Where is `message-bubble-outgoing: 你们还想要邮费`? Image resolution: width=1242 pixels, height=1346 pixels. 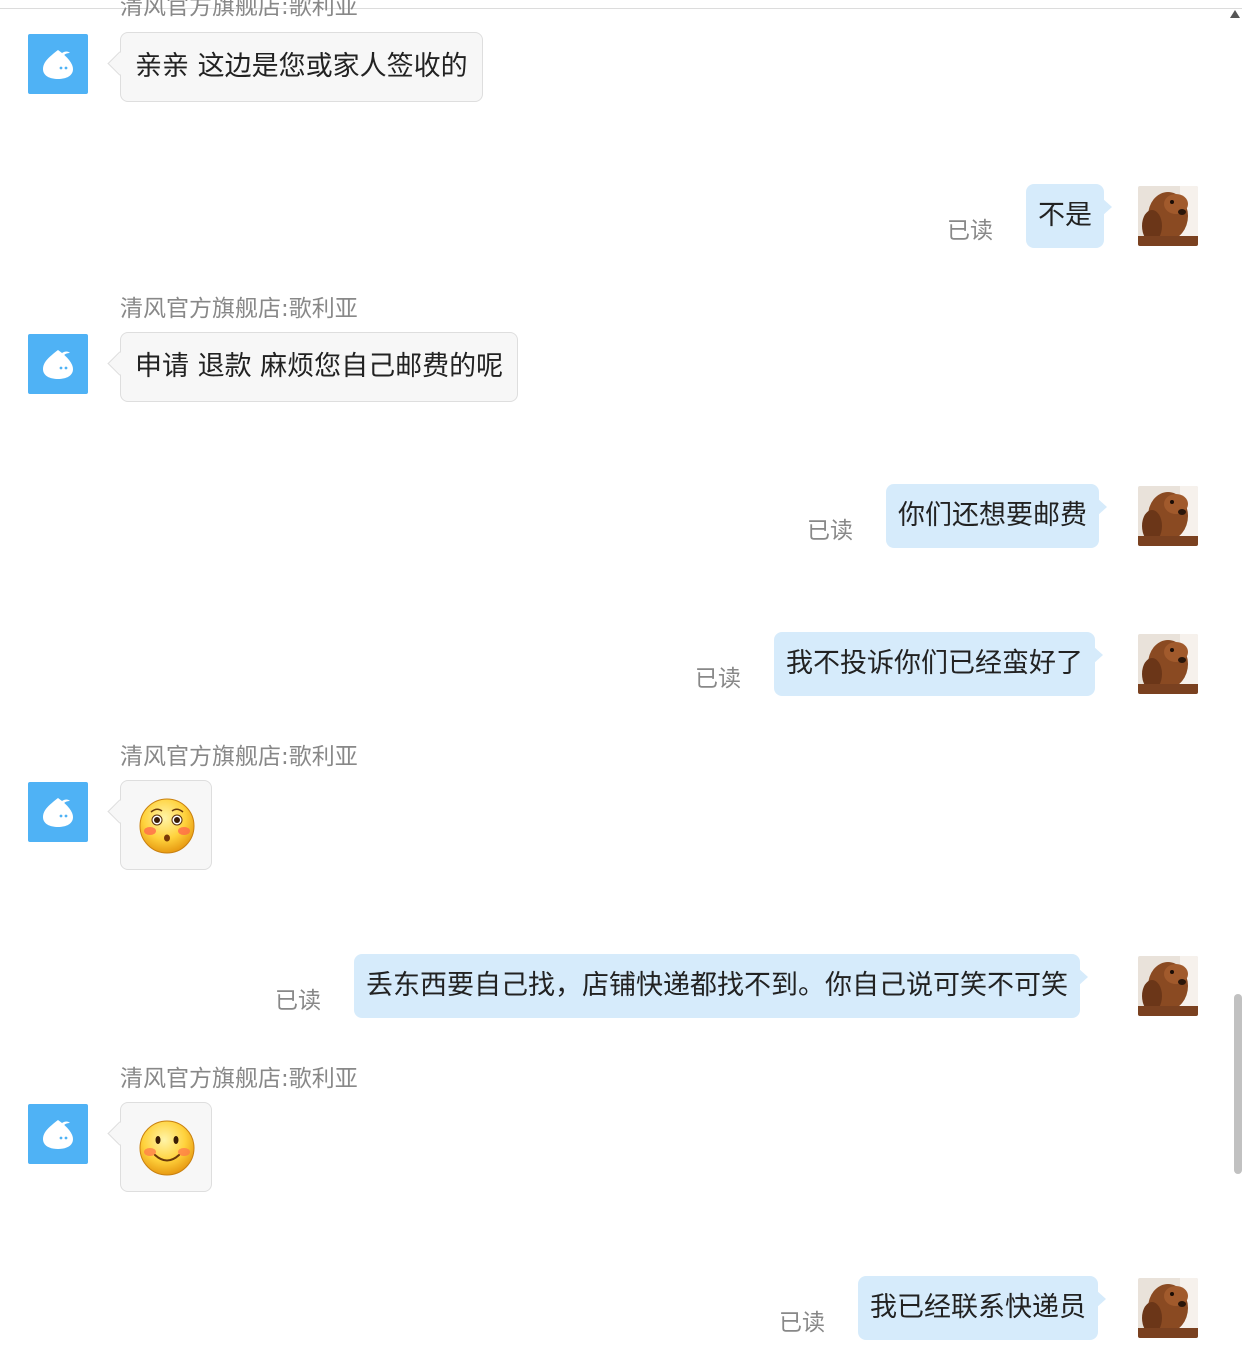
message-bubble-outgoing: 你们还想要邮费 is located at coordinates (996, 516).